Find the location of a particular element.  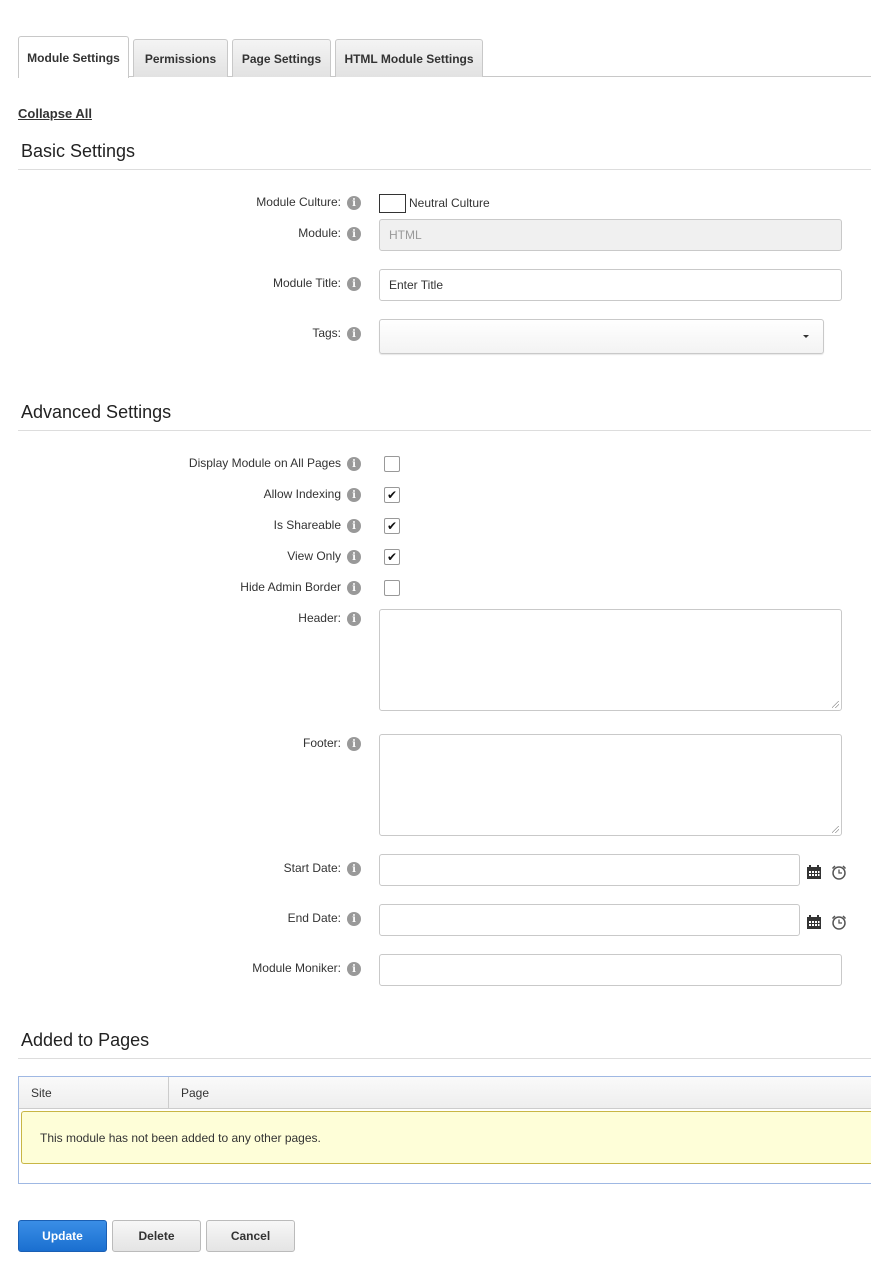

module-title-input: Enter Title is located at coordinates (610, 285).